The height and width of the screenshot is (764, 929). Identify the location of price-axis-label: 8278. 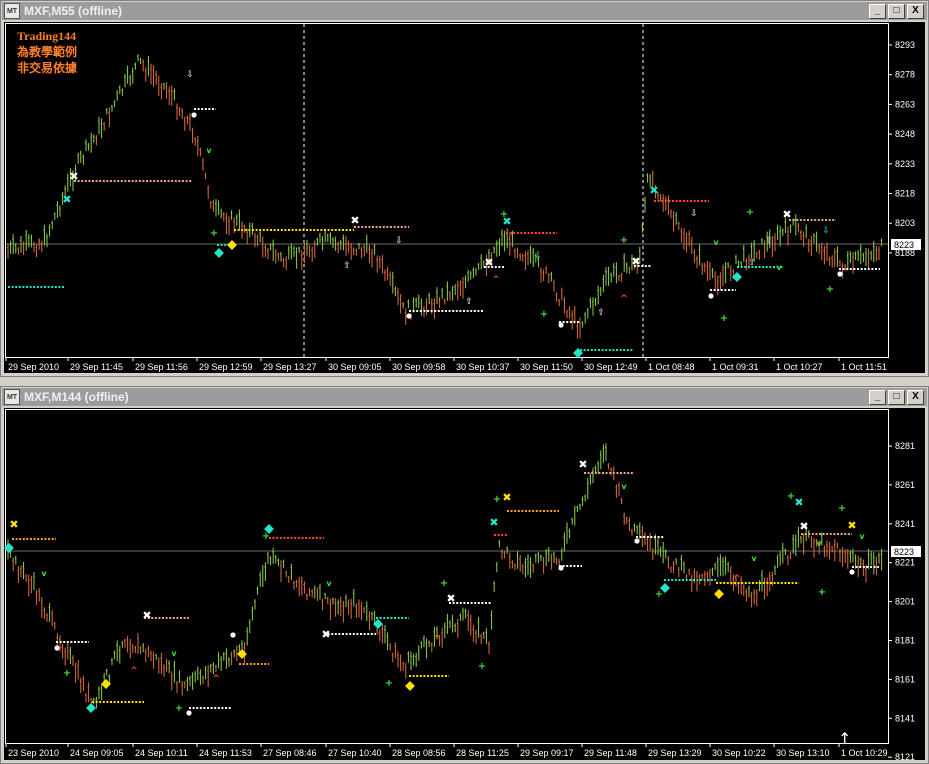
(905, 75).